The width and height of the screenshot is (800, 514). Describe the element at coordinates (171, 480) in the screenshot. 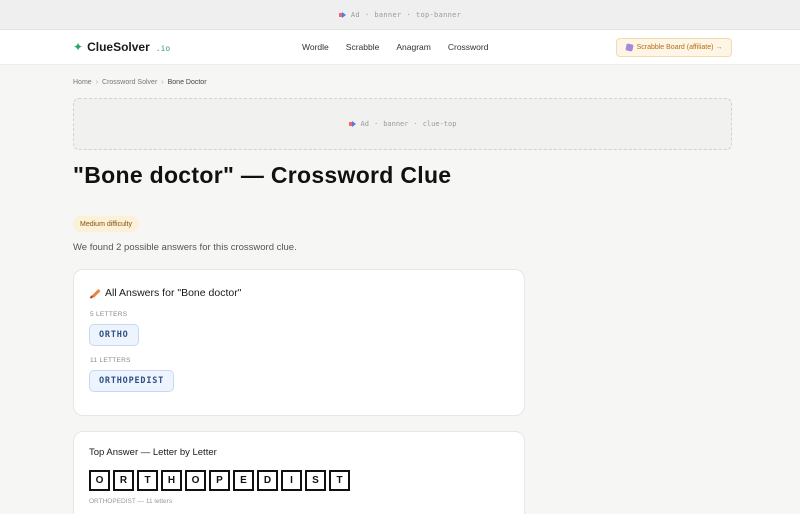

I see `letter-tile: H` at that location.